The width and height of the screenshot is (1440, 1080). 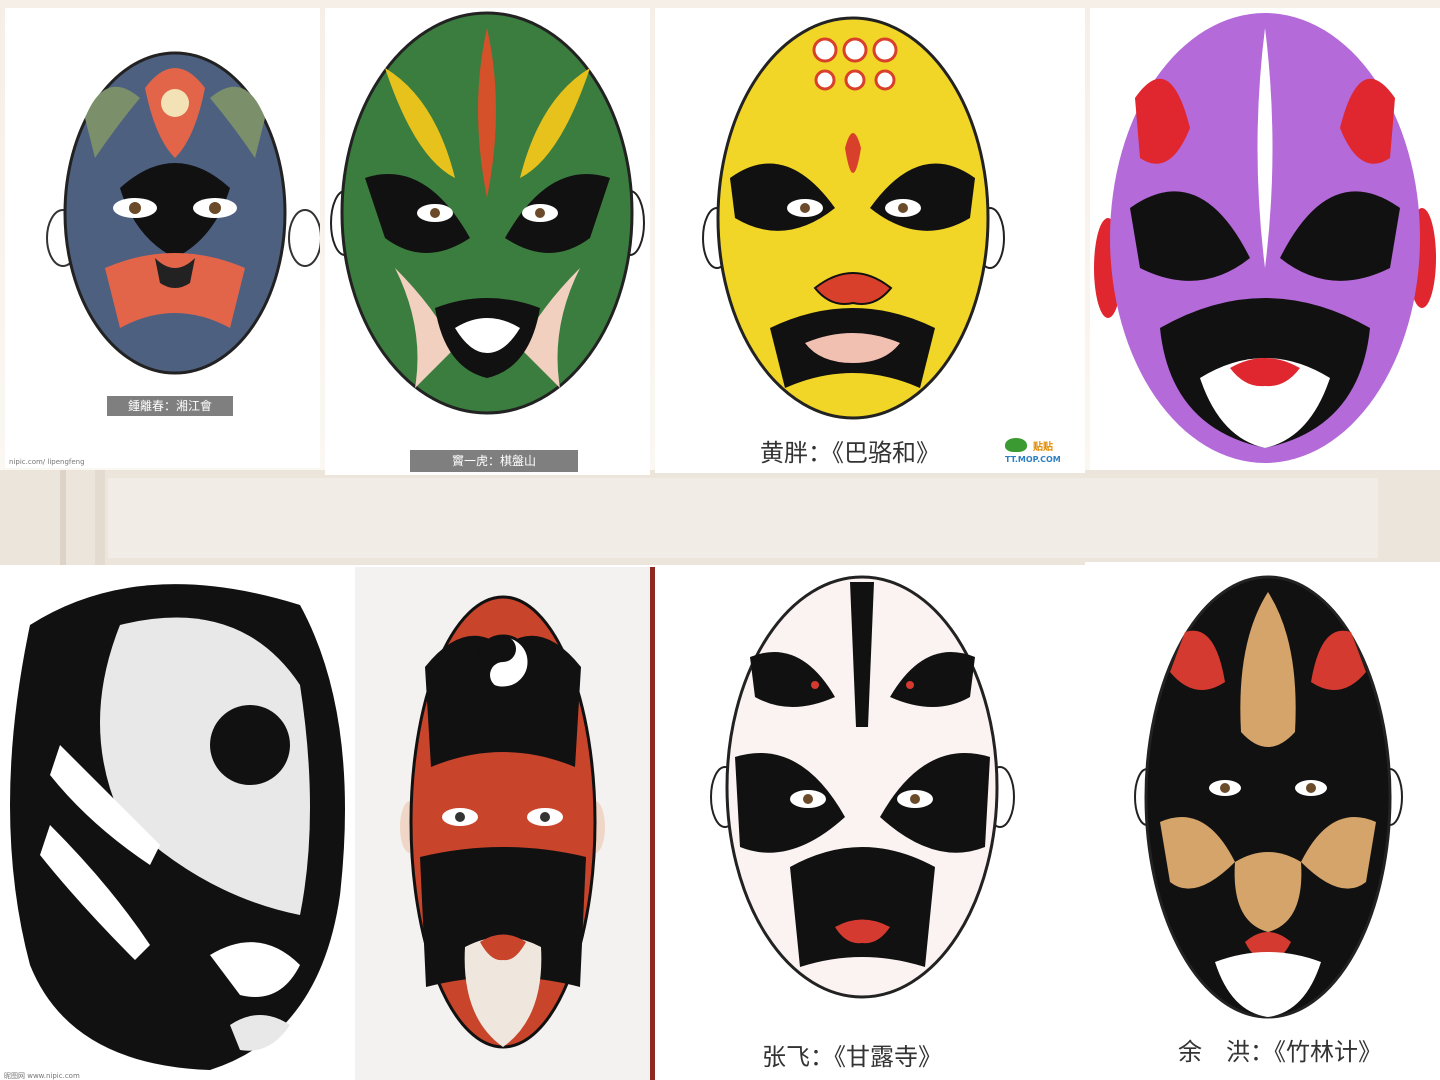 What do you see at coordinates (1268, 797) in the screenshot?
I see `mask-black-yuhong-drawing` at bounding box center [1268, 797].